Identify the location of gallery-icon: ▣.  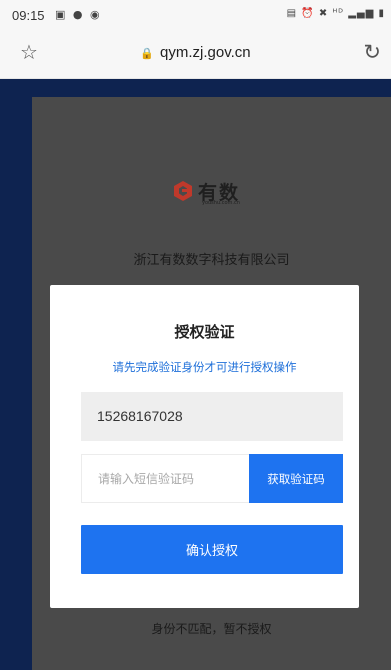
(61, 14).